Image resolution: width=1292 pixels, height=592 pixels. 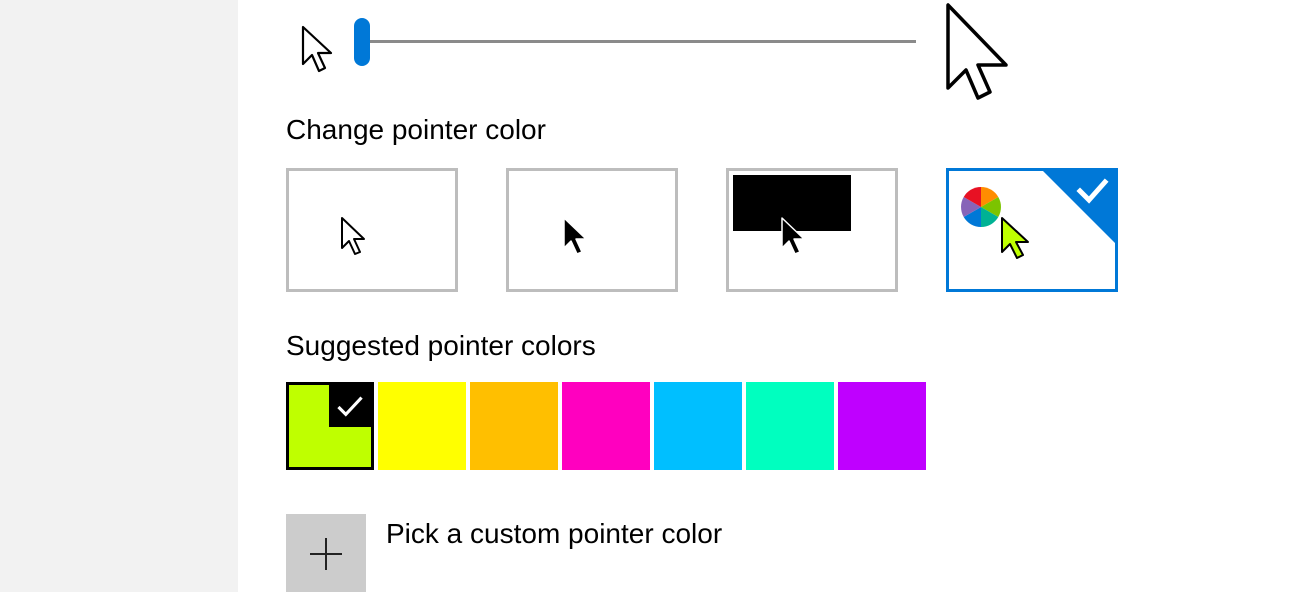 What do you see at coordinates (812, 230) in the screenshot?
I see `pointer-color-inverted-option` at bounding box center [812, 230].